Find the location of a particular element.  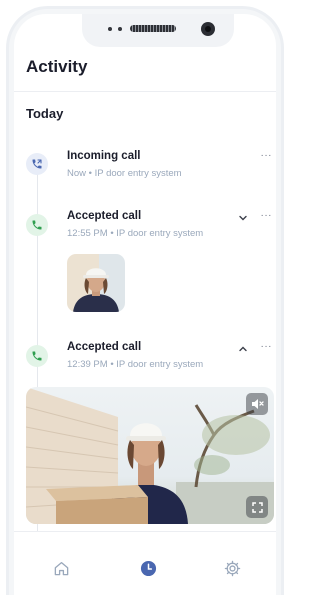

page-title: Activity is located at coordinates (57, 66).